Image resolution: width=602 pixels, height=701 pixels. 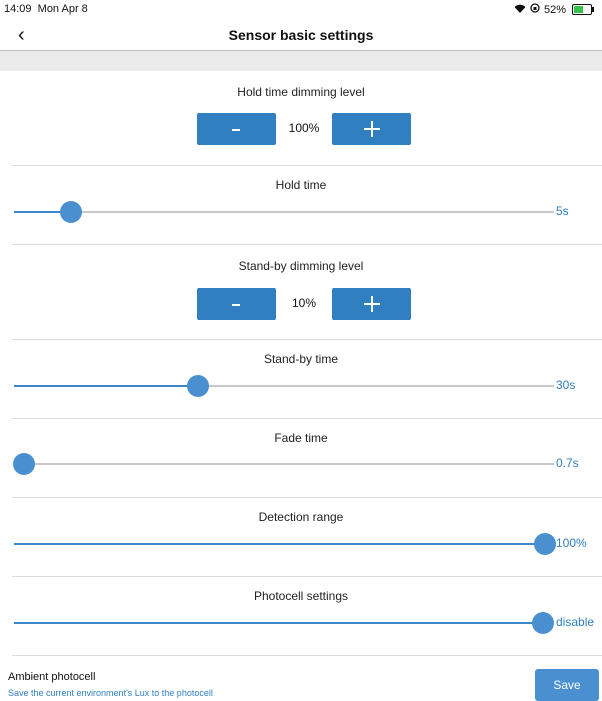 I want to click on page-title: Sensor basic settings, so click(x=301, y=35).